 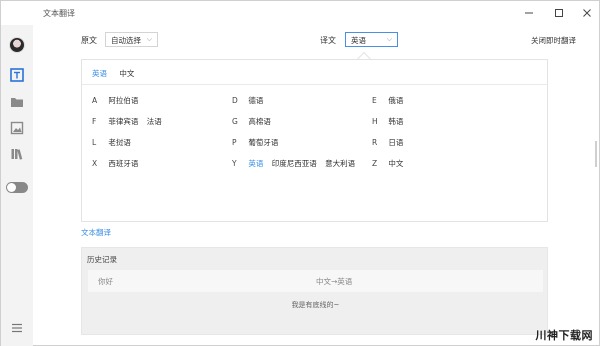 What do you see at coordinates (105, 281) in the screenshot?
I see `history-source-text: 你好` at bounding box center [105, 281].